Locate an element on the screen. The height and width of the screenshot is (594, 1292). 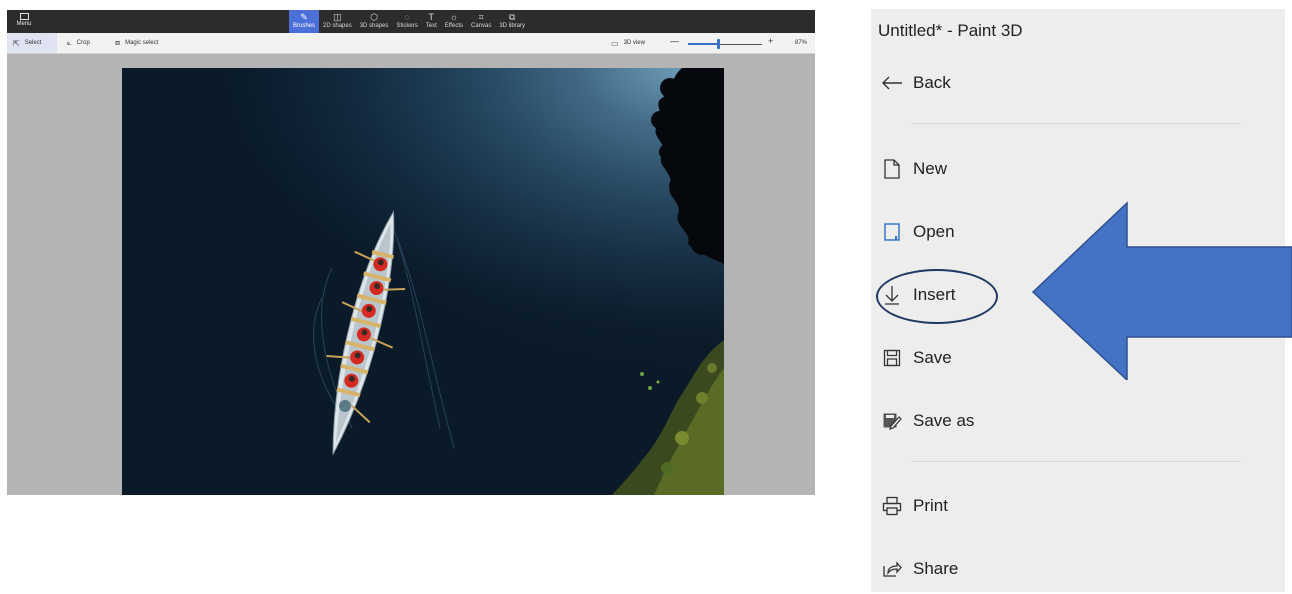
back-arrow-icon is located at coordinates (892, 83).